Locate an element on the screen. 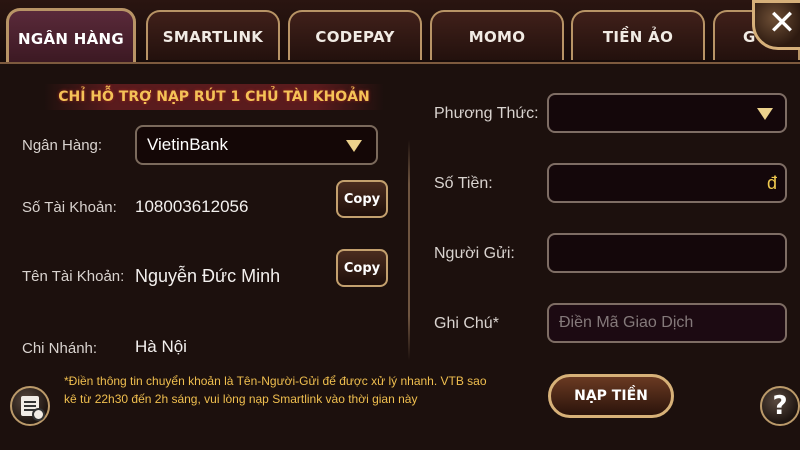 Image resolution: width=800 pixels, height=450 pixels. copy-account-number-button: Copy is located at coordinates (362, 199).